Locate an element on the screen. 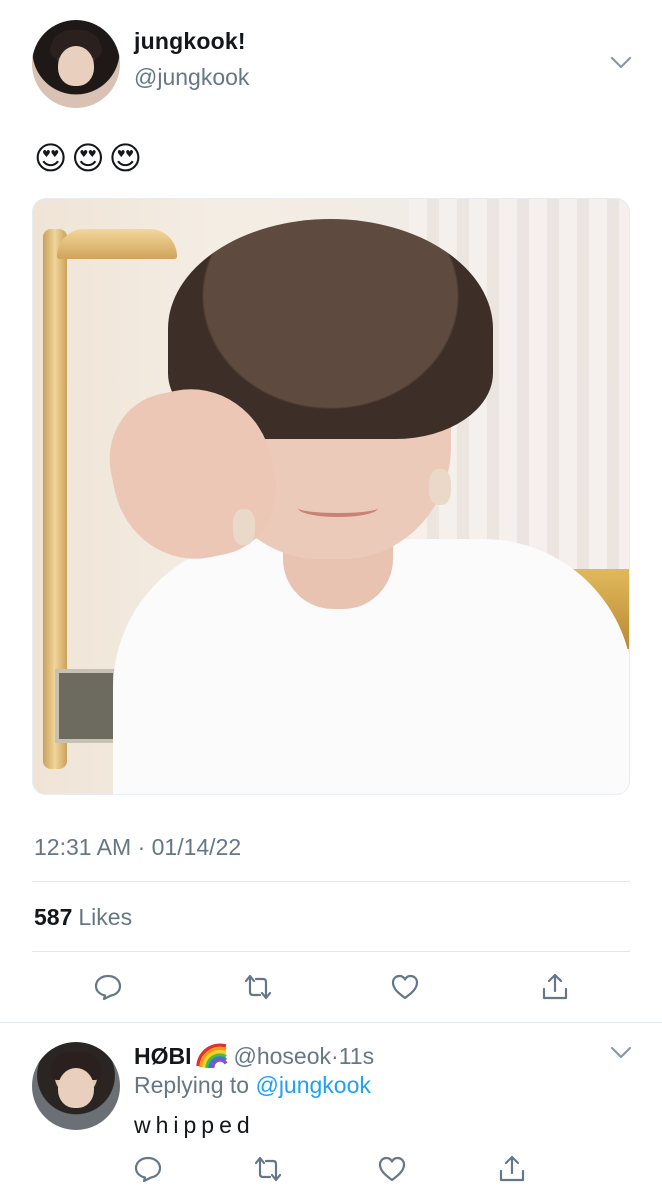 This screenshot has height=1200, width=662. tweet-text: 😍😍😍 is located at coordinates (90, 158).